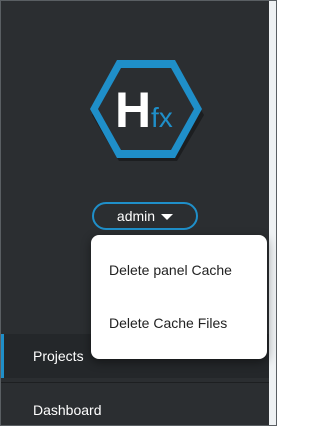 The height and width of the screenshot is (426, 320). What do you see at coordinates (67, 410) in the screenshot?
I see `nav-item-label: Dashboard` at bounding box center [67, 410].